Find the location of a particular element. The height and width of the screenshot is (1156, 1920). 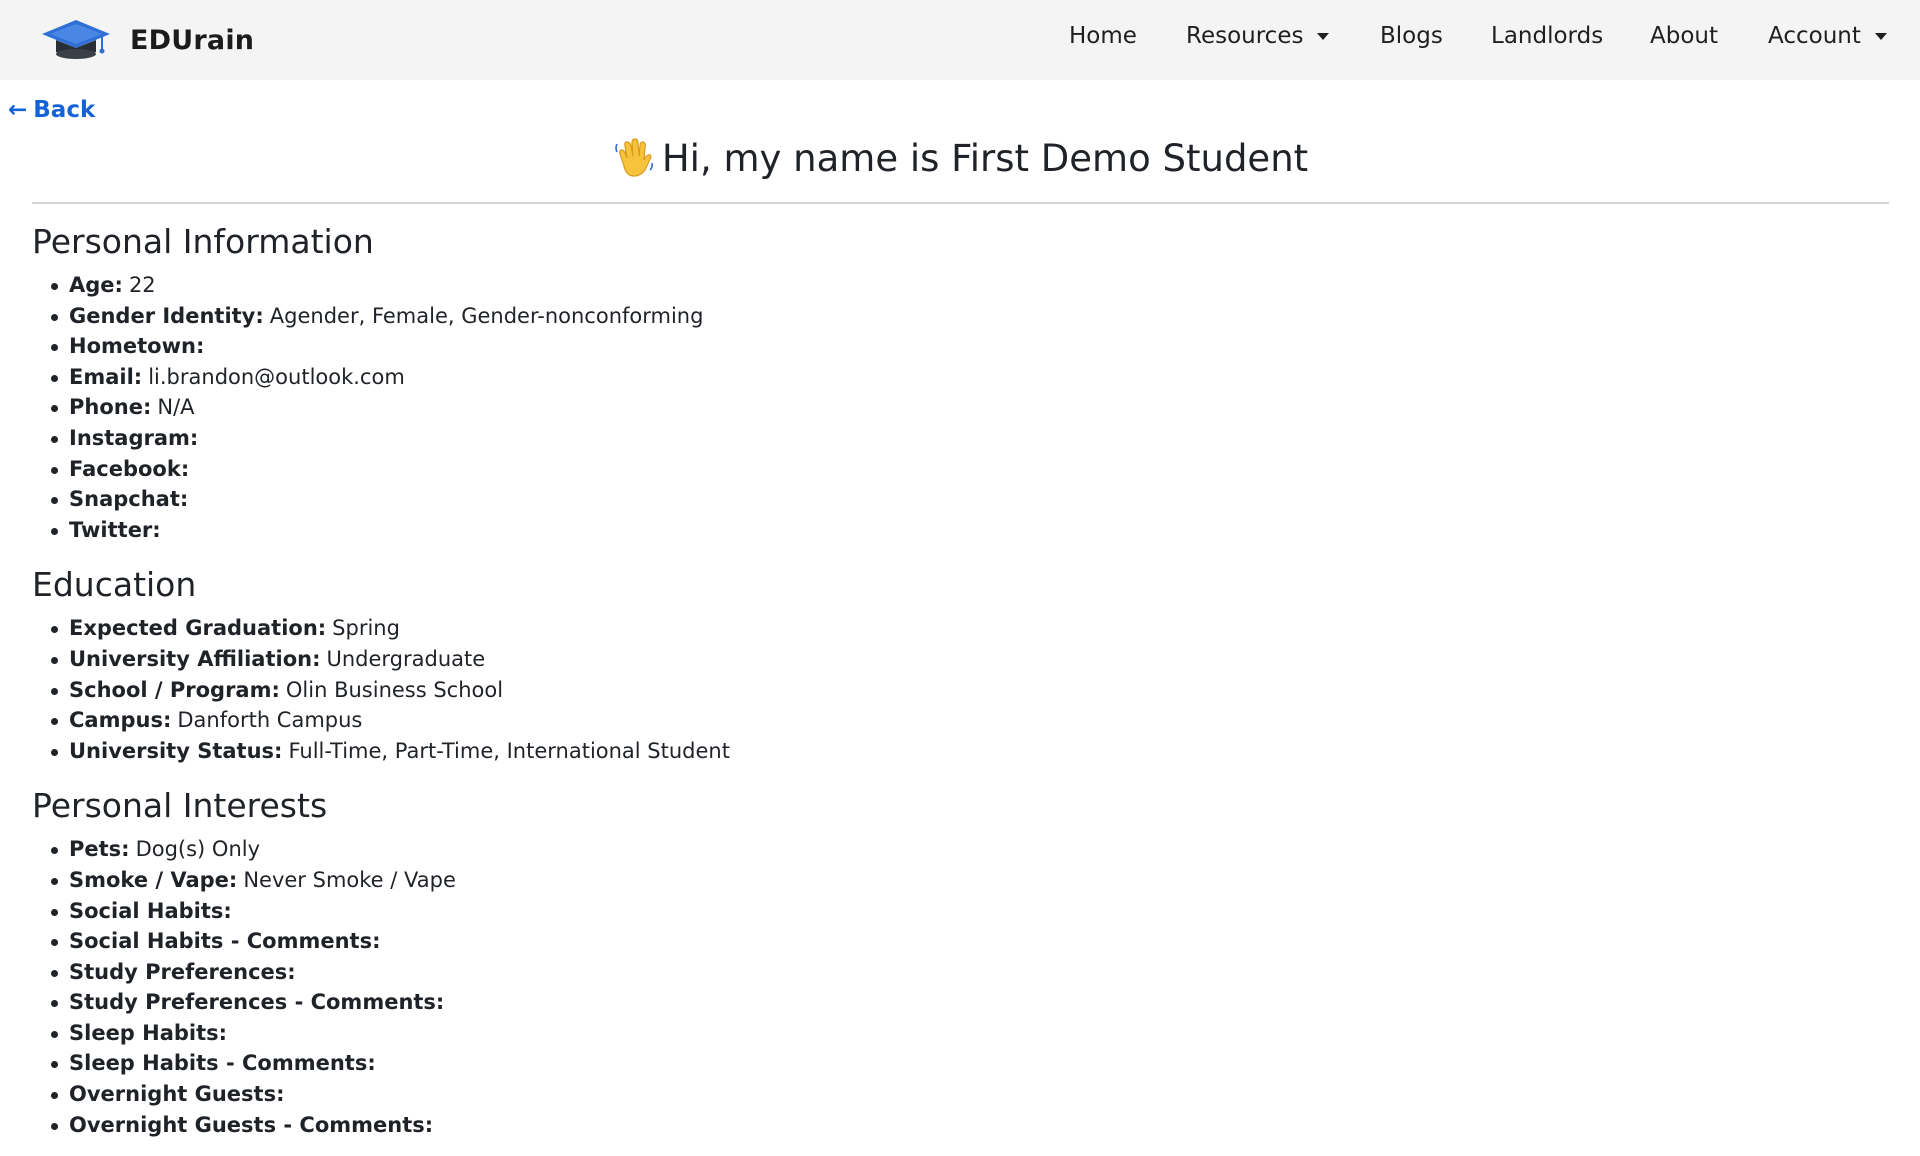

nav-blogs-label: Blogs is located at coordinates (1411, 36).